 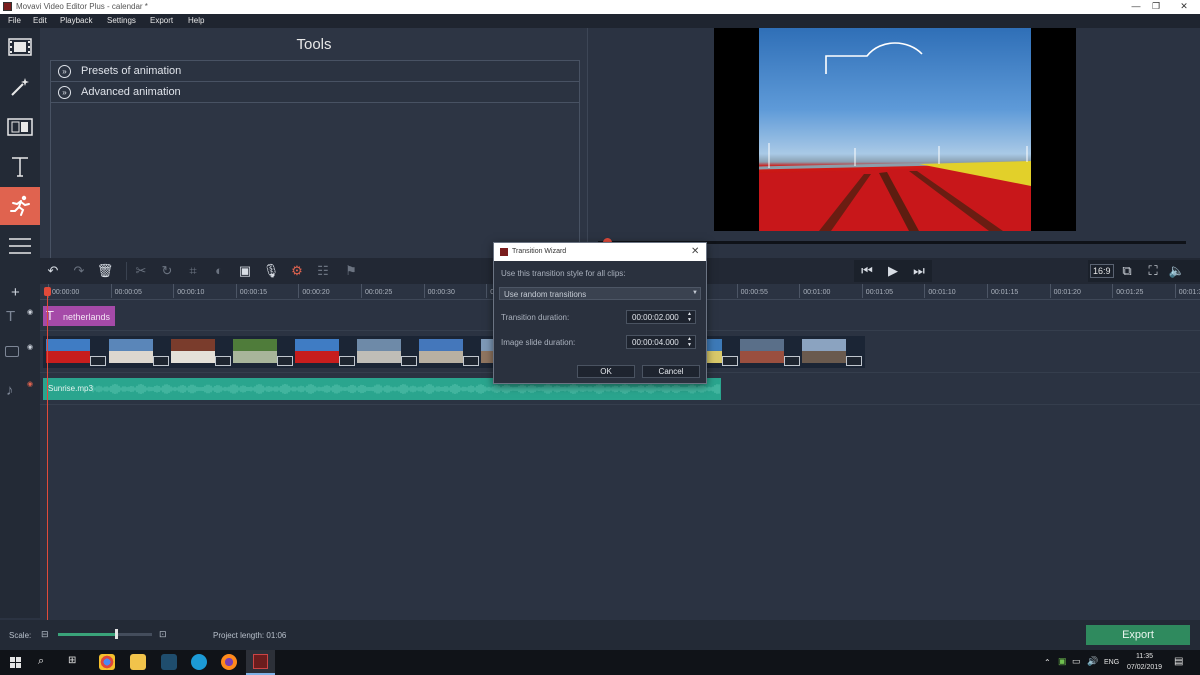 I want to click on chrome-icon, so click(x=107, y=662).